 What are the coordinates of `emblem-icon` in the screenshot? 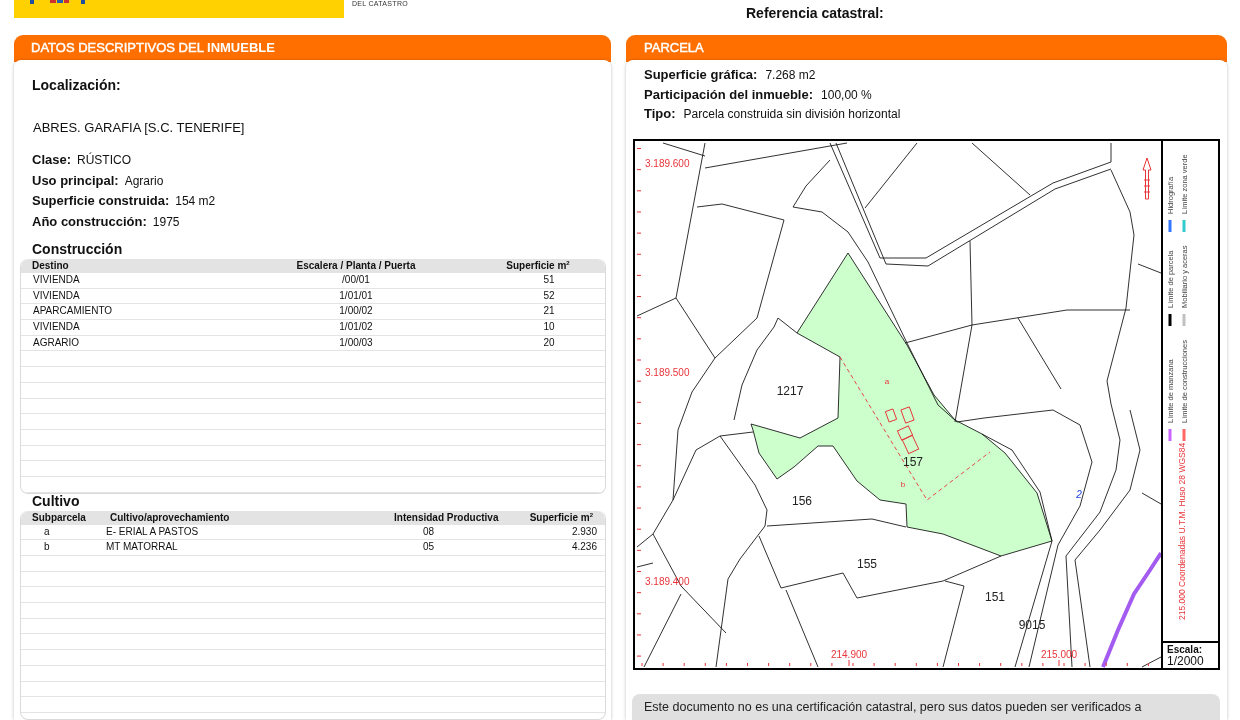 It's located at (57, 2).